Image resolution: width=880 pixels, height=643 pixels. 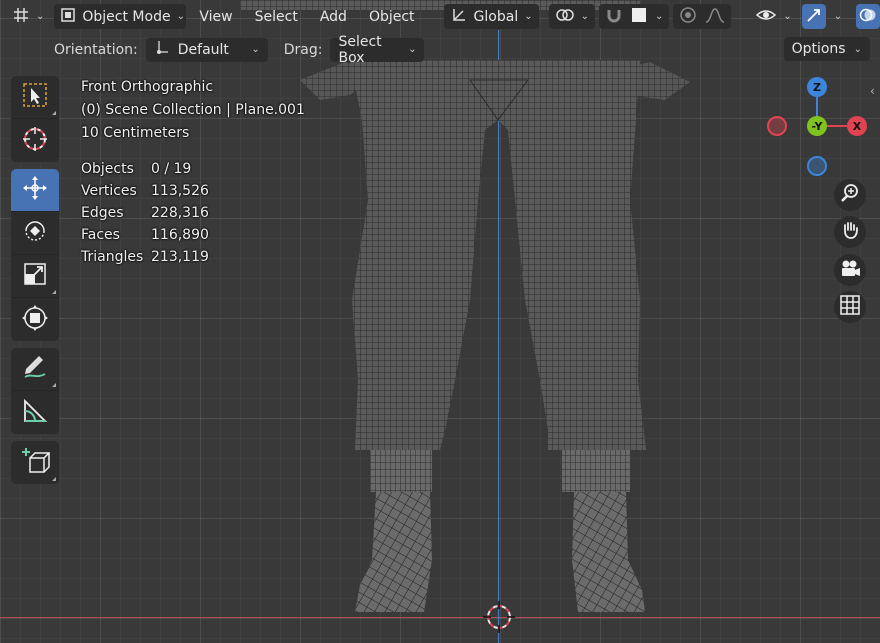 I want to click on snap-group: ⌄, so click(x=634, y=16).